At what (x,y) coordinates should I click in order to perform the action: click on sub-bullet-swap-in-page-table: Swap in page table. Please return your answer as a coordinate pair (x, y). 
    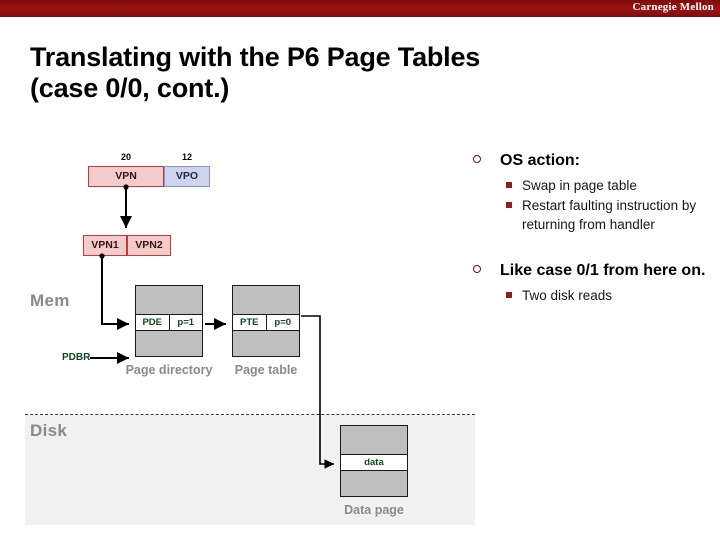
    Looking at the image, I should click on (594, 185).